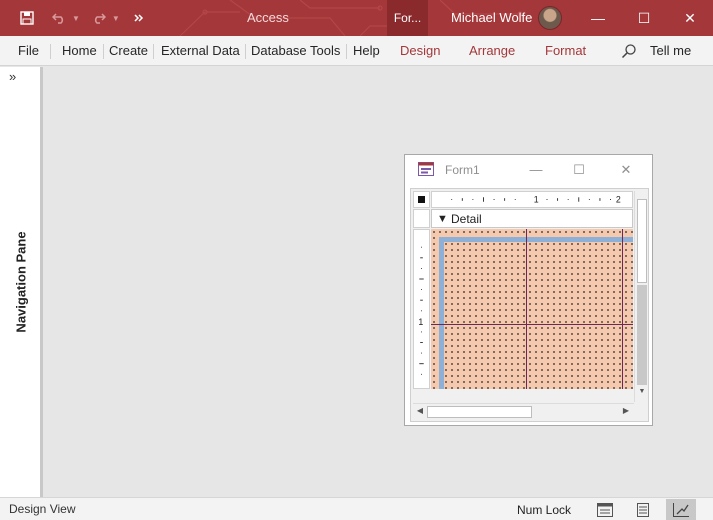 The width and height of the screenshot is (713, 520). Describe the element at coordinates (83, 18) in the screenshot. I see `quick-access-toolbar: ▼ ▼` at that location.